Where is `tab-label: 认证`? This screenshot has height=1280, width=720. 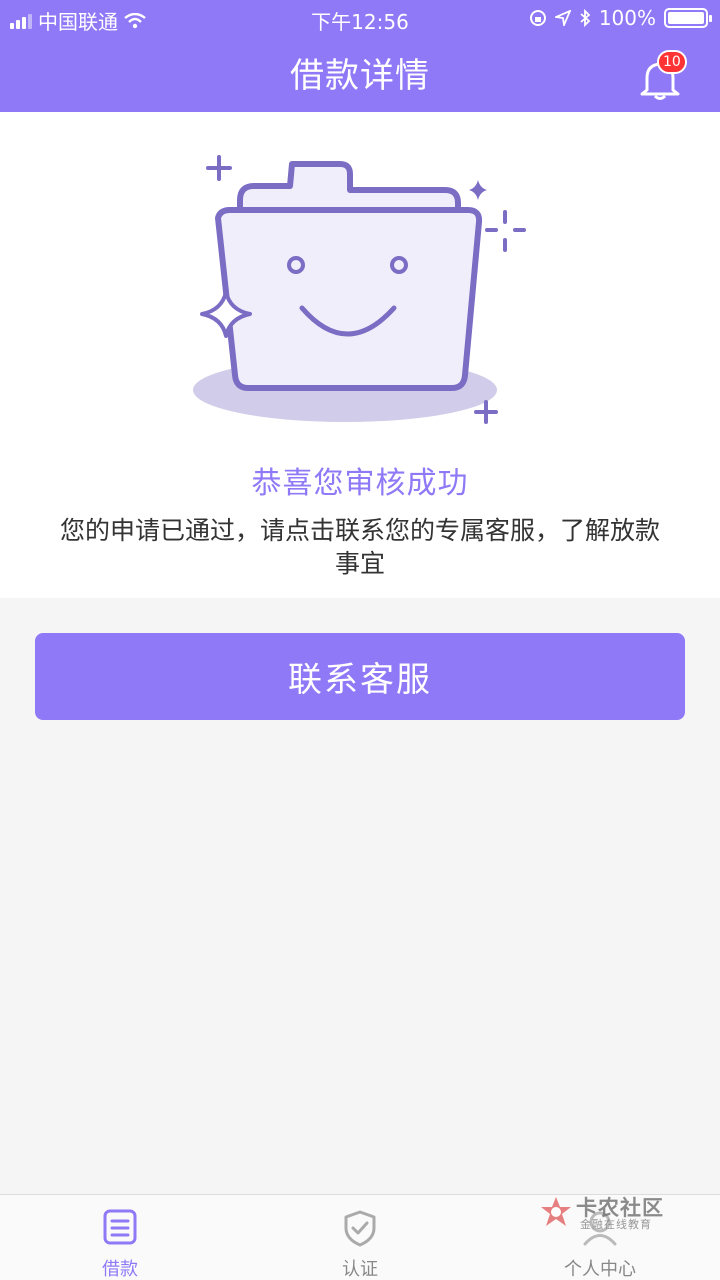 tab-label: 认证 is located at coordinates (360, 1269).